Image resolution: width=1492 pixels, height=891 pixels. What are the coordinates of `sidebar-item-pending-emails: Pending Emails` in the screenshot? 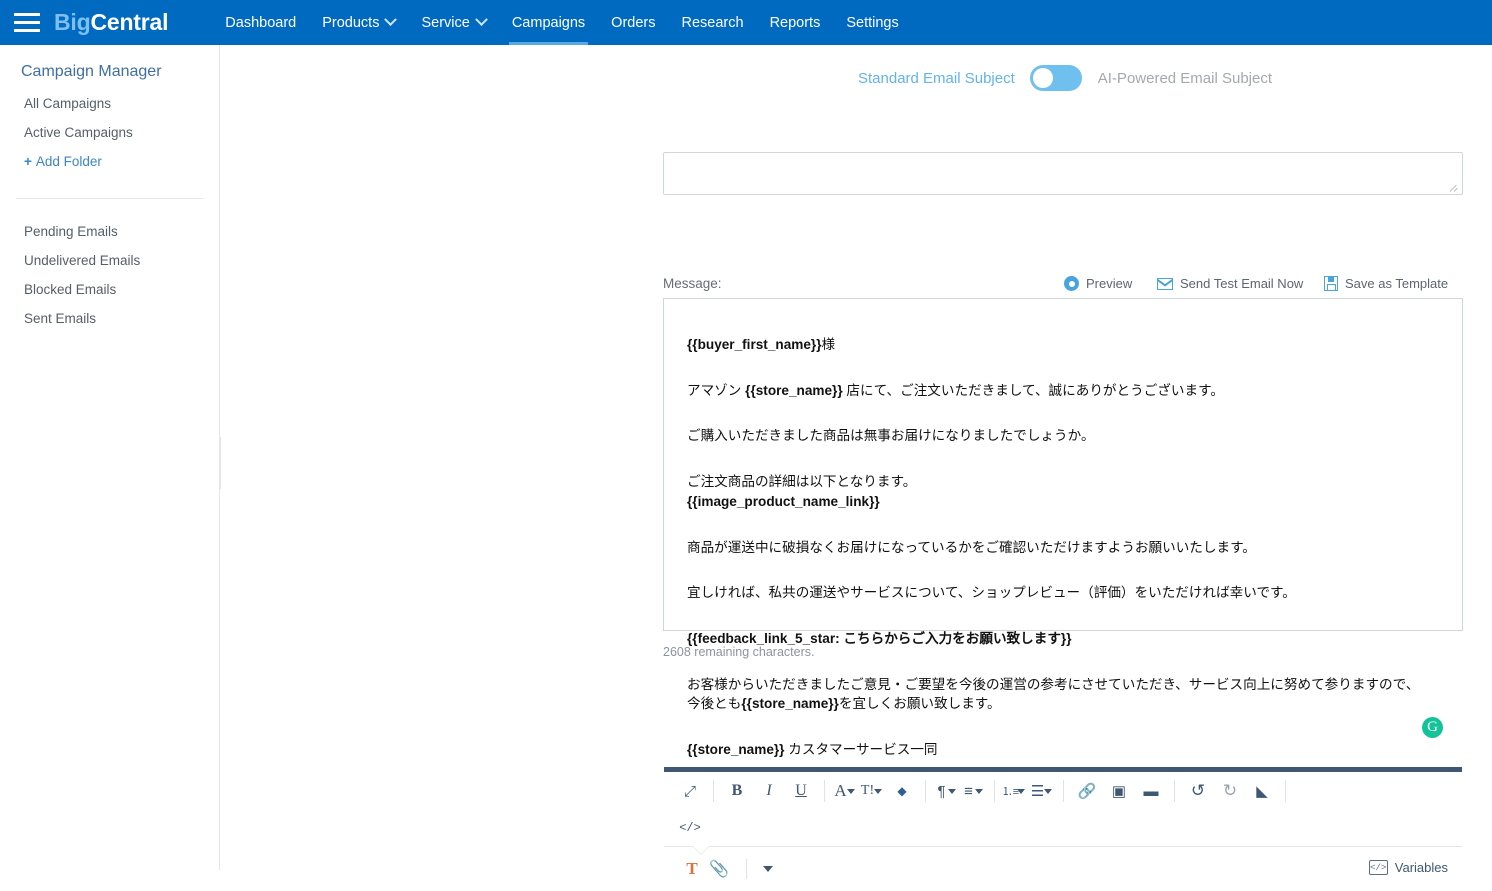 It's located at (109, 231).